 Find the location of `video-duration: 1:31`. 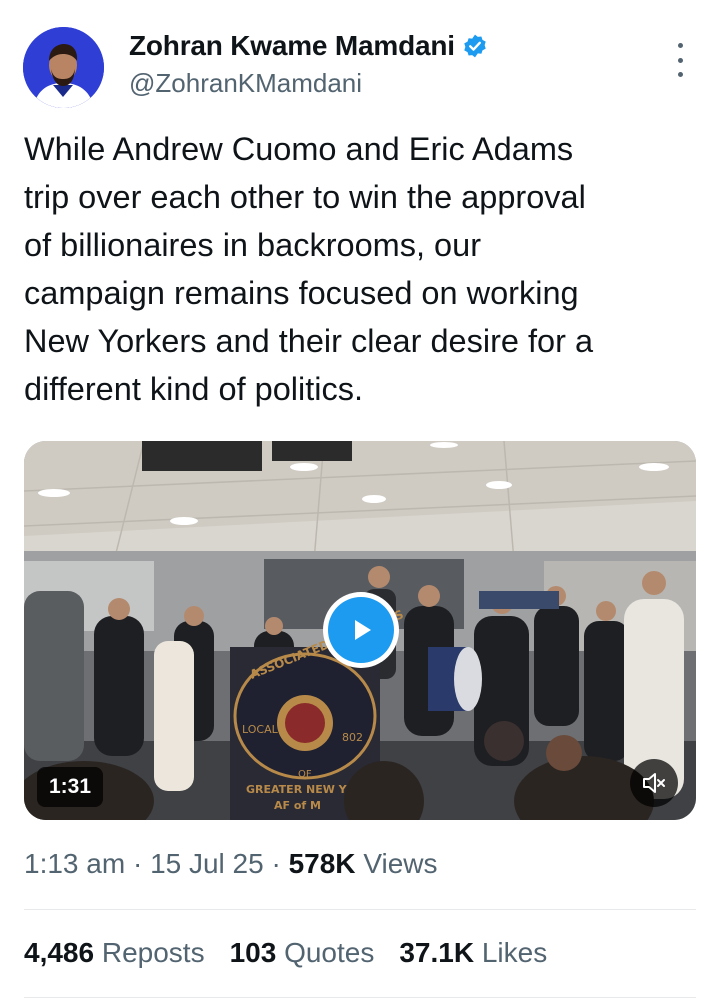

video-duration: 1:31 is located at coordinates (70, 787).